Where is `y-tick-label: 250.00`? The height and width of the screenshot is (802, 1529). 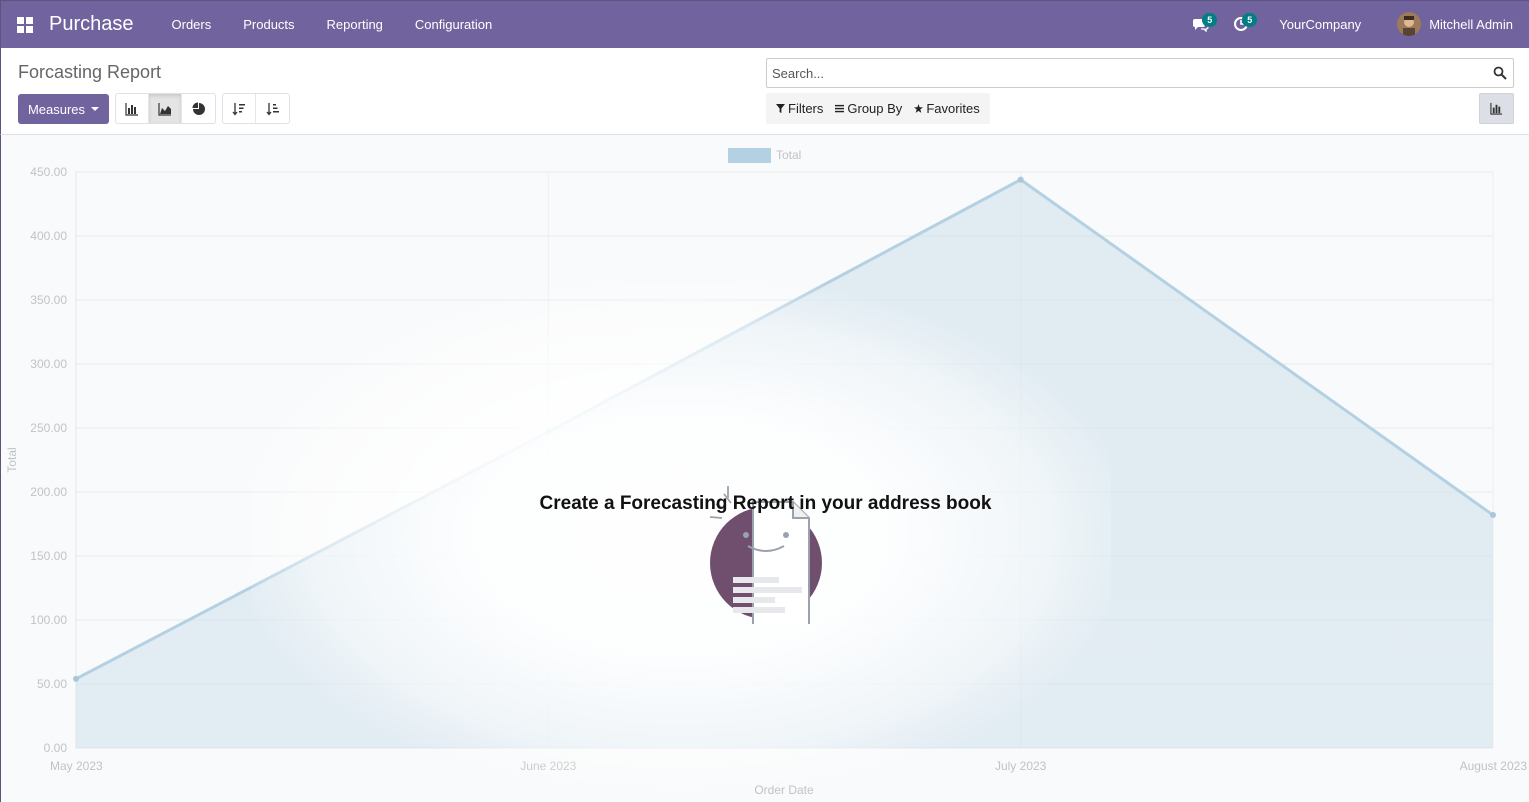
y-tick-label: 250.00 is located at coordinates (48, 428).